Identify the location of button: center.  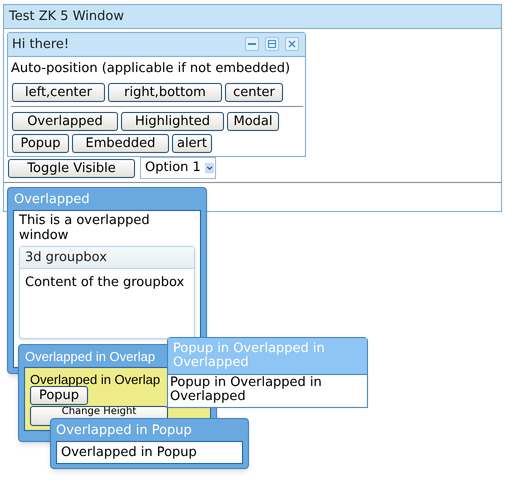
(254, 92).